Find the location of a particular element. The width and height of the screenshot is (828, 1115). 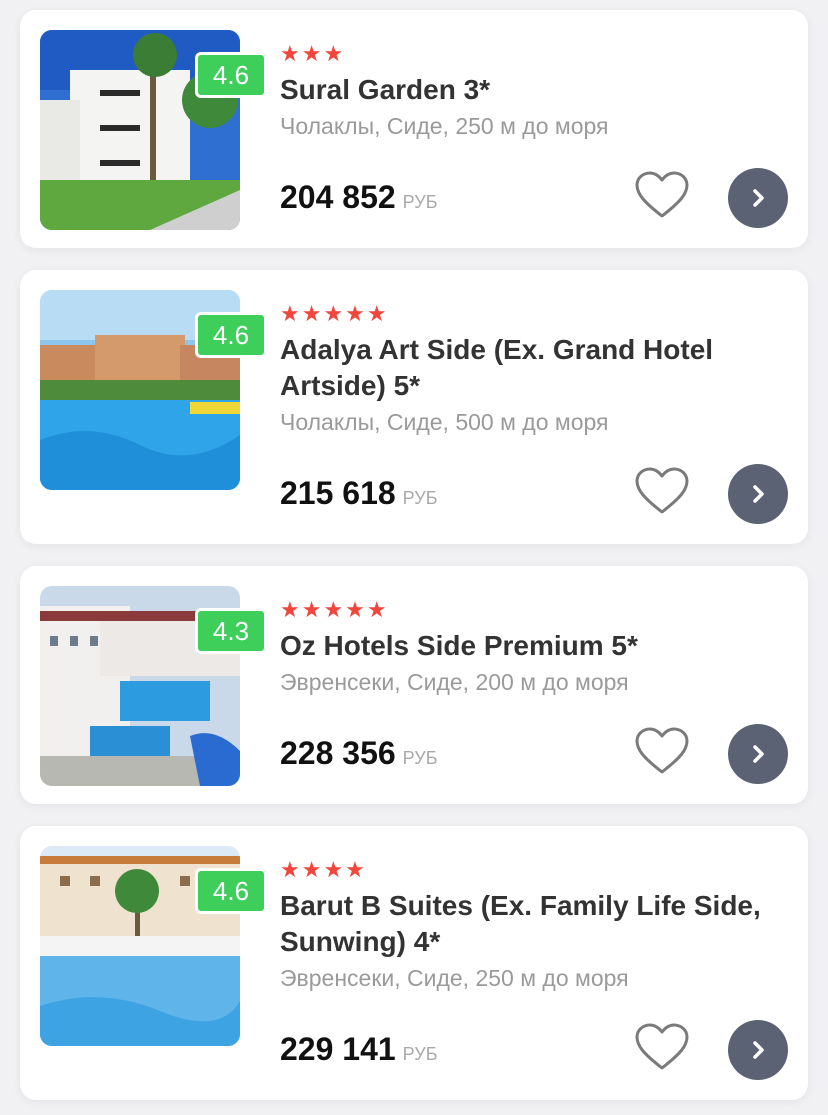

rating-badge: 4.3 is located at coordinates (231, 631).